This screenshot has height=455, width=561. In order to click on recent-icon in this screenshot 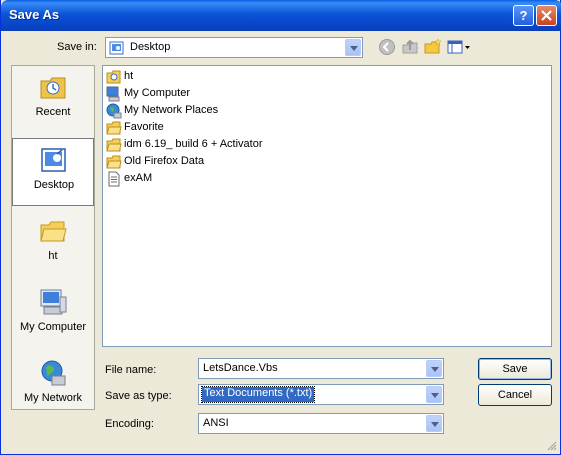, I will do `click(53, 88)`.